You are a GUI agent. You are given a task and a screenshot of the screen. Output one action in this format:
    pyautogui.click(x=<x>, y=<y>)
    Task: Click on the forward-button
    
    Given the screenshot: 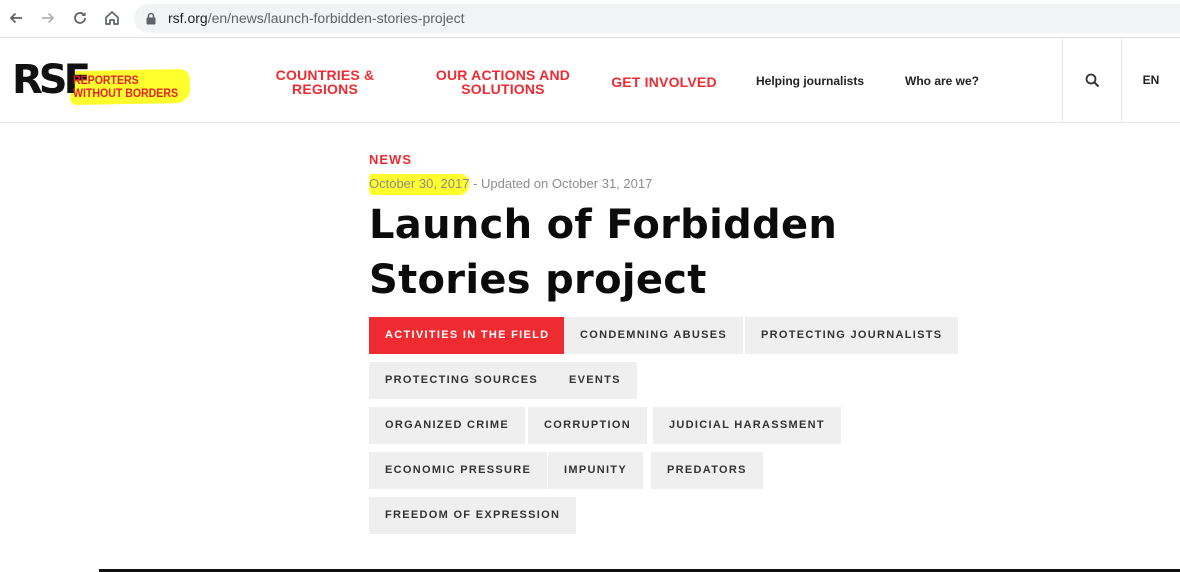 What is the action you would take?
    pyautogui.click(x=48, y=18)
    